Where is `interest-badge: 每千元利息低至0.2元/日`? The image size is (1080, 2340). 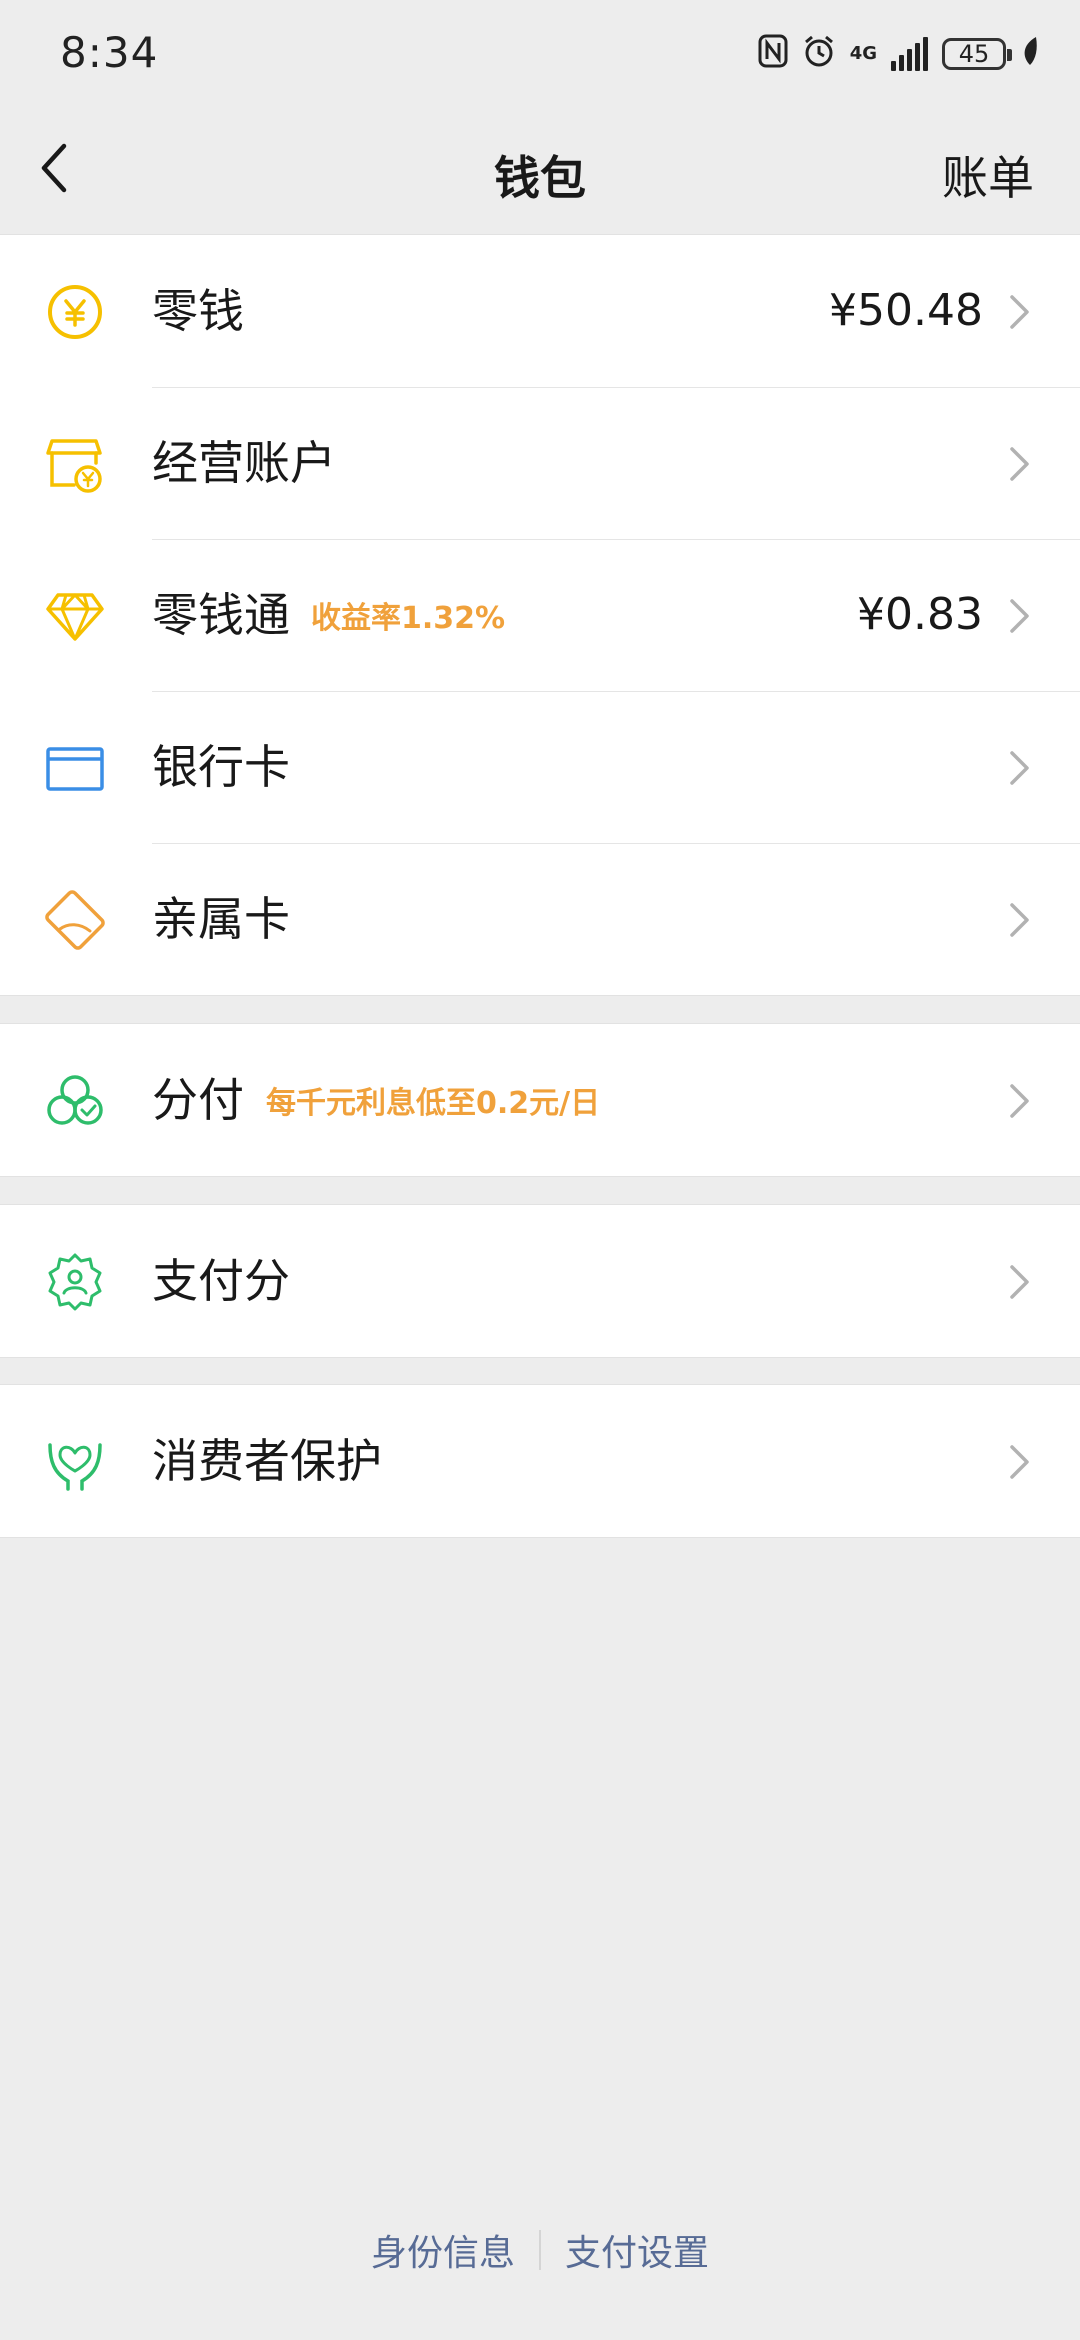 interest-badge: 每千元利息低至0.2元/日 is located at coordinates (433, 1103).